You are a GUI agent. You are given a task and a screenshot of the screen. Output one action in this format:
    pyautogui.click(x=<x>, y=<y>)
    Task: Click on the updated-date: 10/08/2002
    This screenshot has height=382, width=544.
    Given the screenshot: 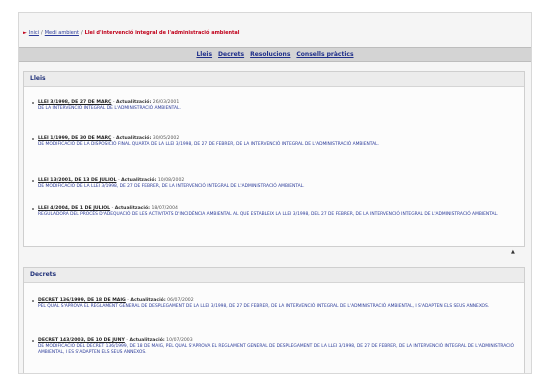 What is the action you would take?
    pyautogui.click(x=171, y=180)
    